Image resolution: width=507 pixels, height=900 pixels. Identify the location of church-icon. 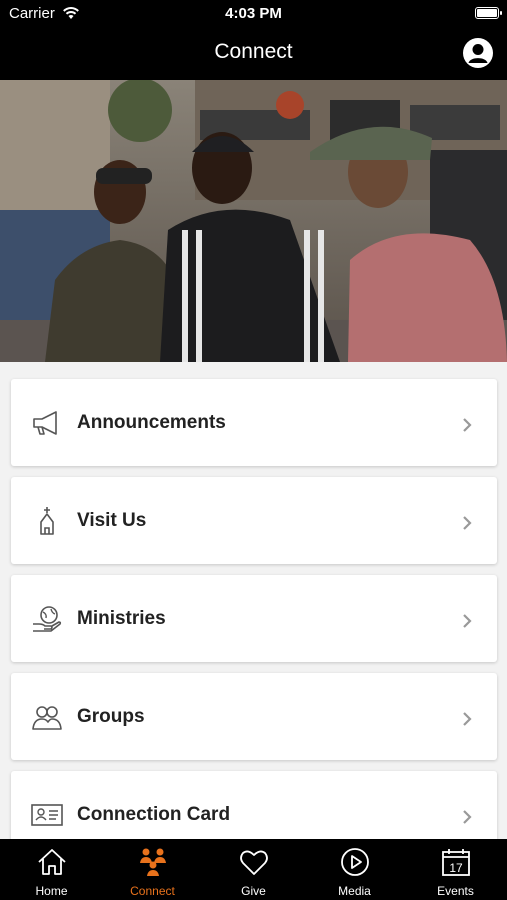
(47, 521).